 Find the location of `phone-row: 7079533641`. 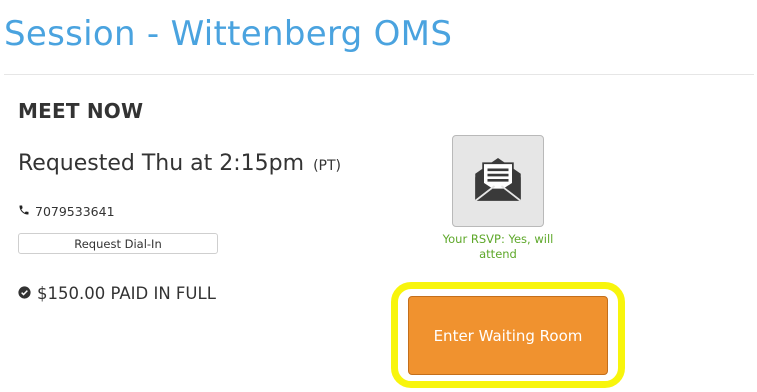

phone-row: 7079533641 is located at coordinates (66, 211).